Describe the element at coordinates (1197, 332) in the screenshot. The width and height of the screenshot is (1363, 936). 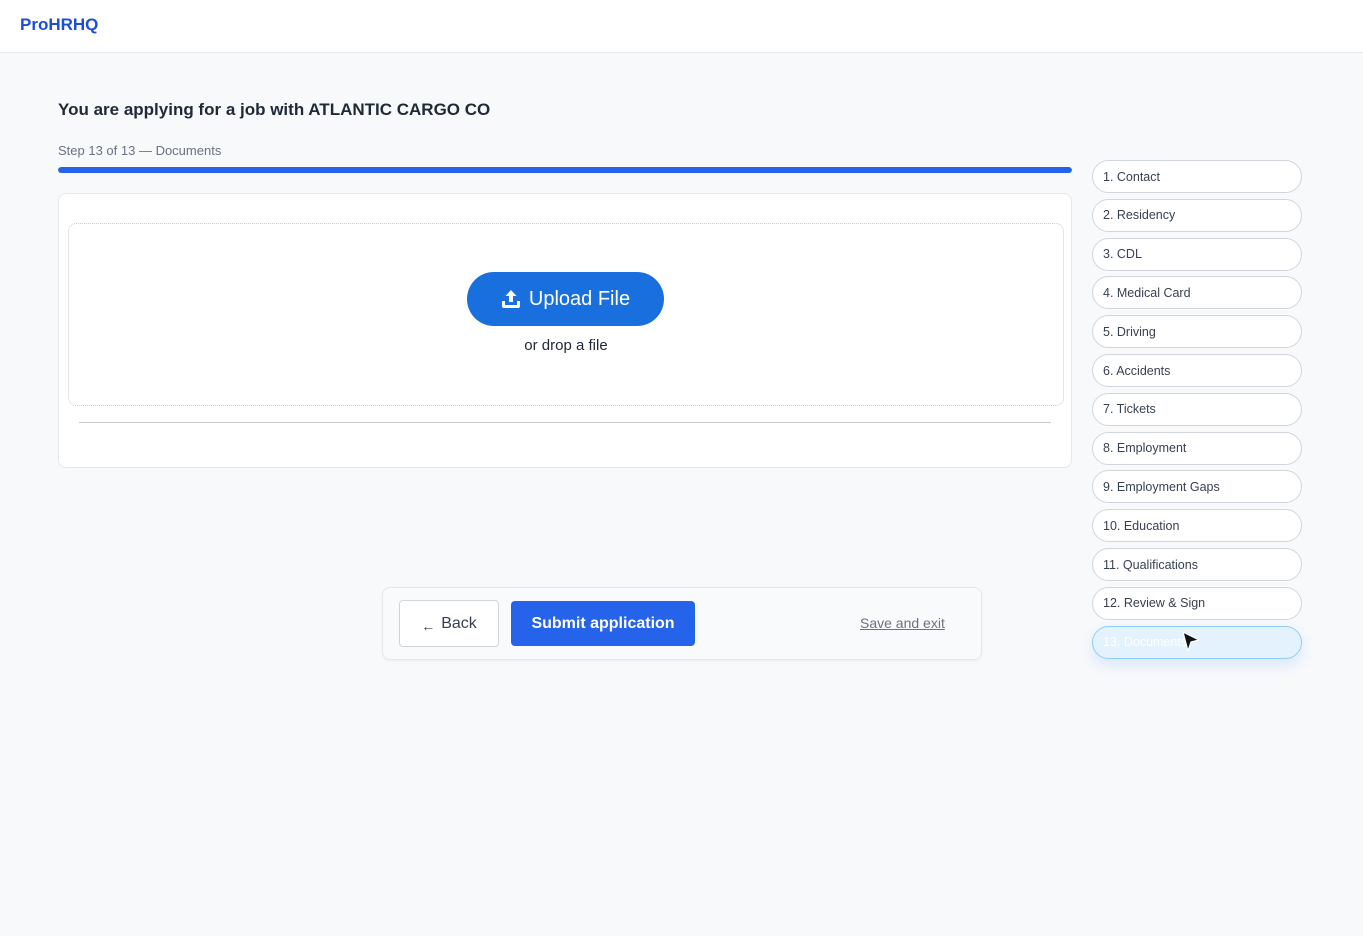
I see `step-item-5: 5. Driving` at that location.